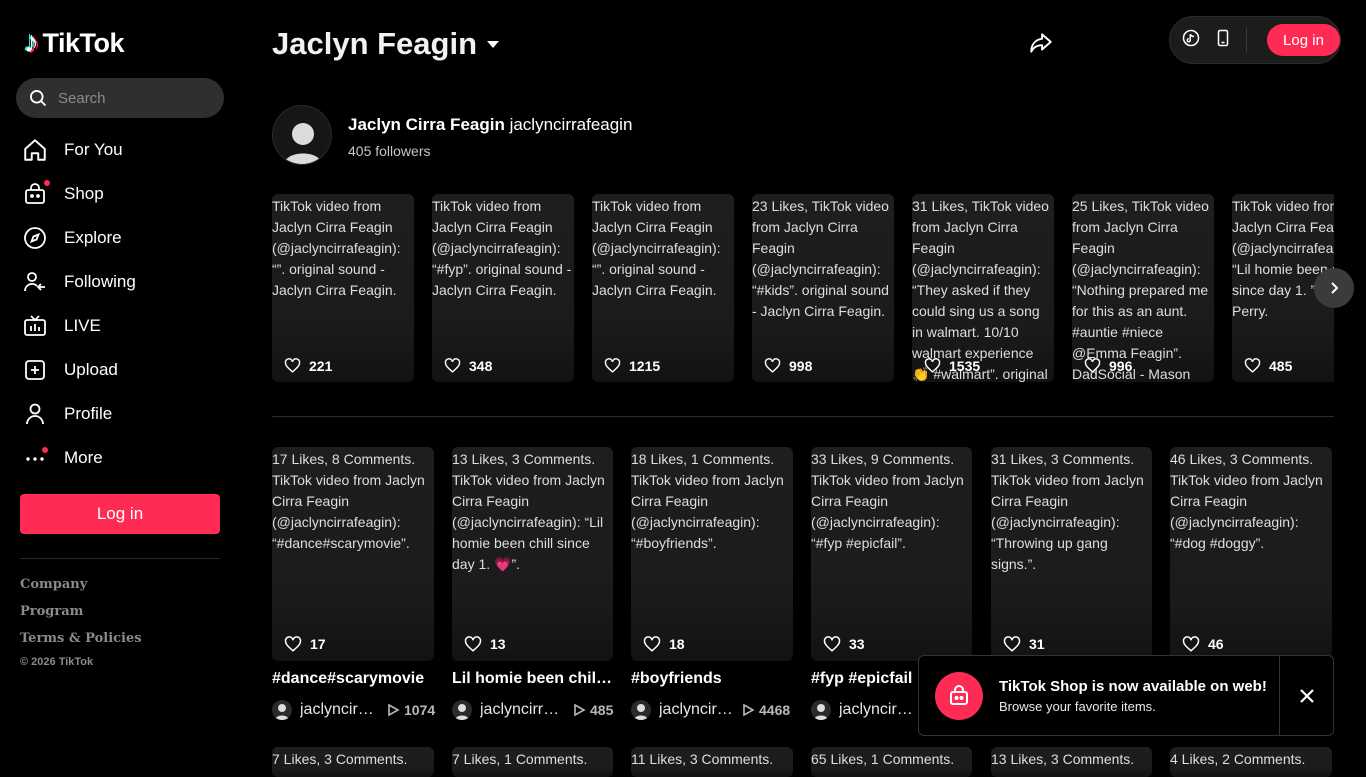 This screenshot has height=777, width=1366. Describe the element at coordinates (305, 644) in the screenshot. I see `video-likes: 17` at that location.